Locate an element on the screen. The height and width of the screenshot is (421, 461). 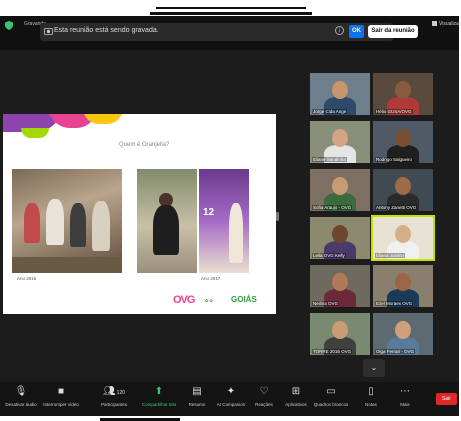
toolbar-label: Participantes is located at coordinates (113, 404).